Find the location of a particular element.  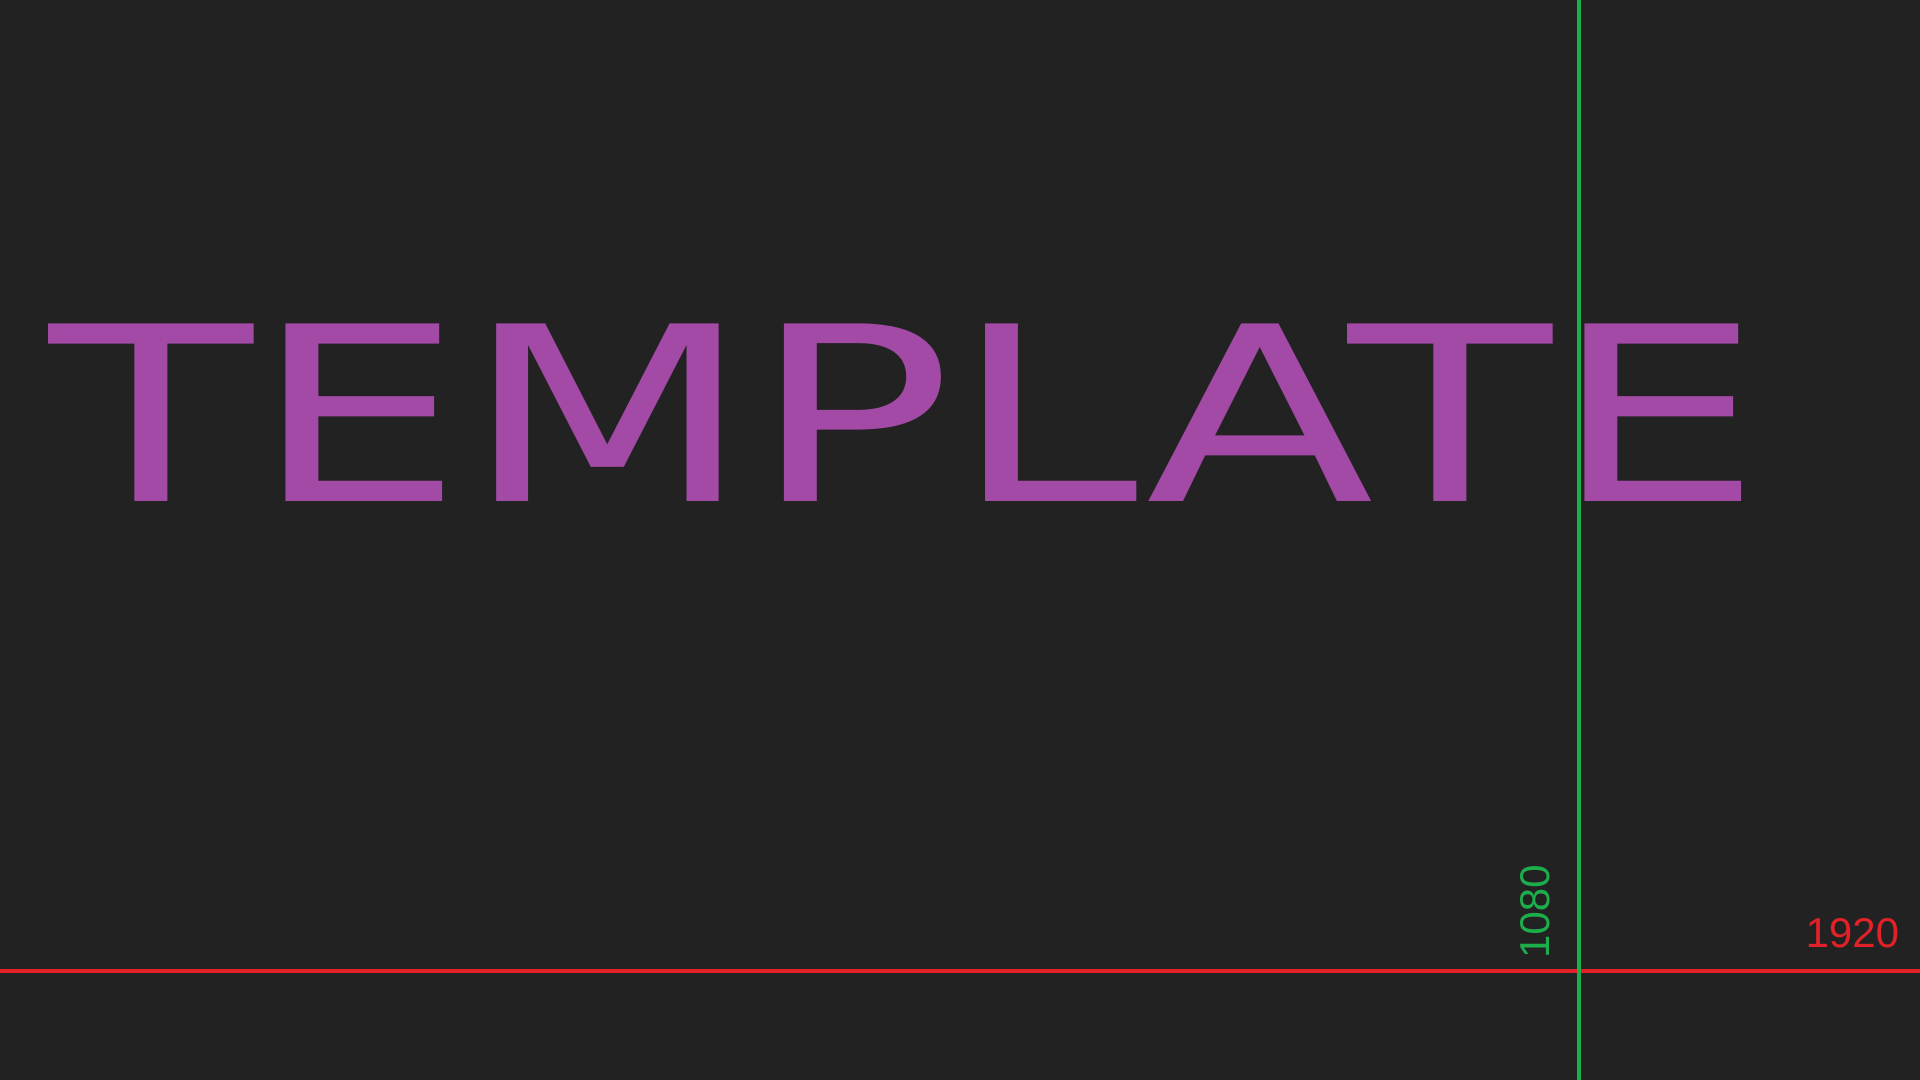

width-label: 1920 is located at coordinates (1852, 932).